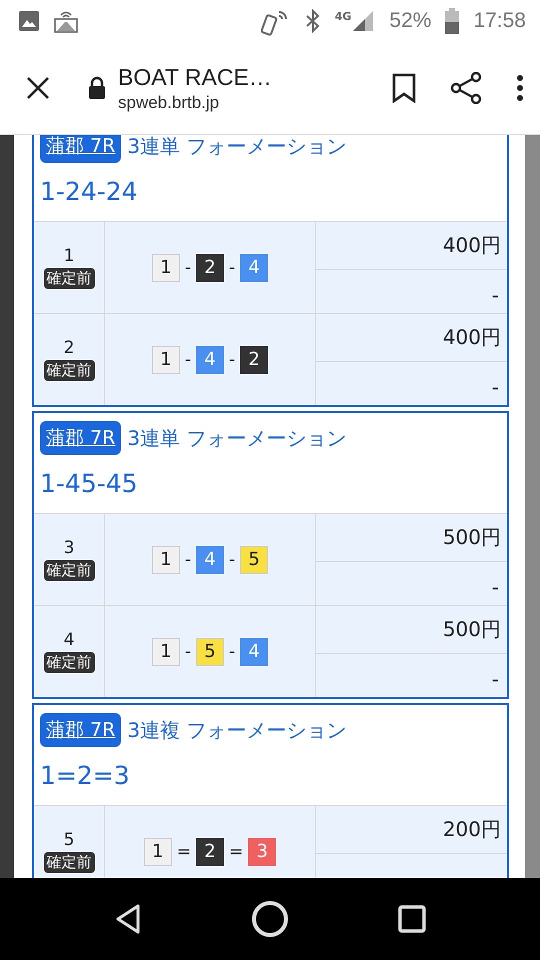  I want to click on bookmark-icon, so click(404, 88).